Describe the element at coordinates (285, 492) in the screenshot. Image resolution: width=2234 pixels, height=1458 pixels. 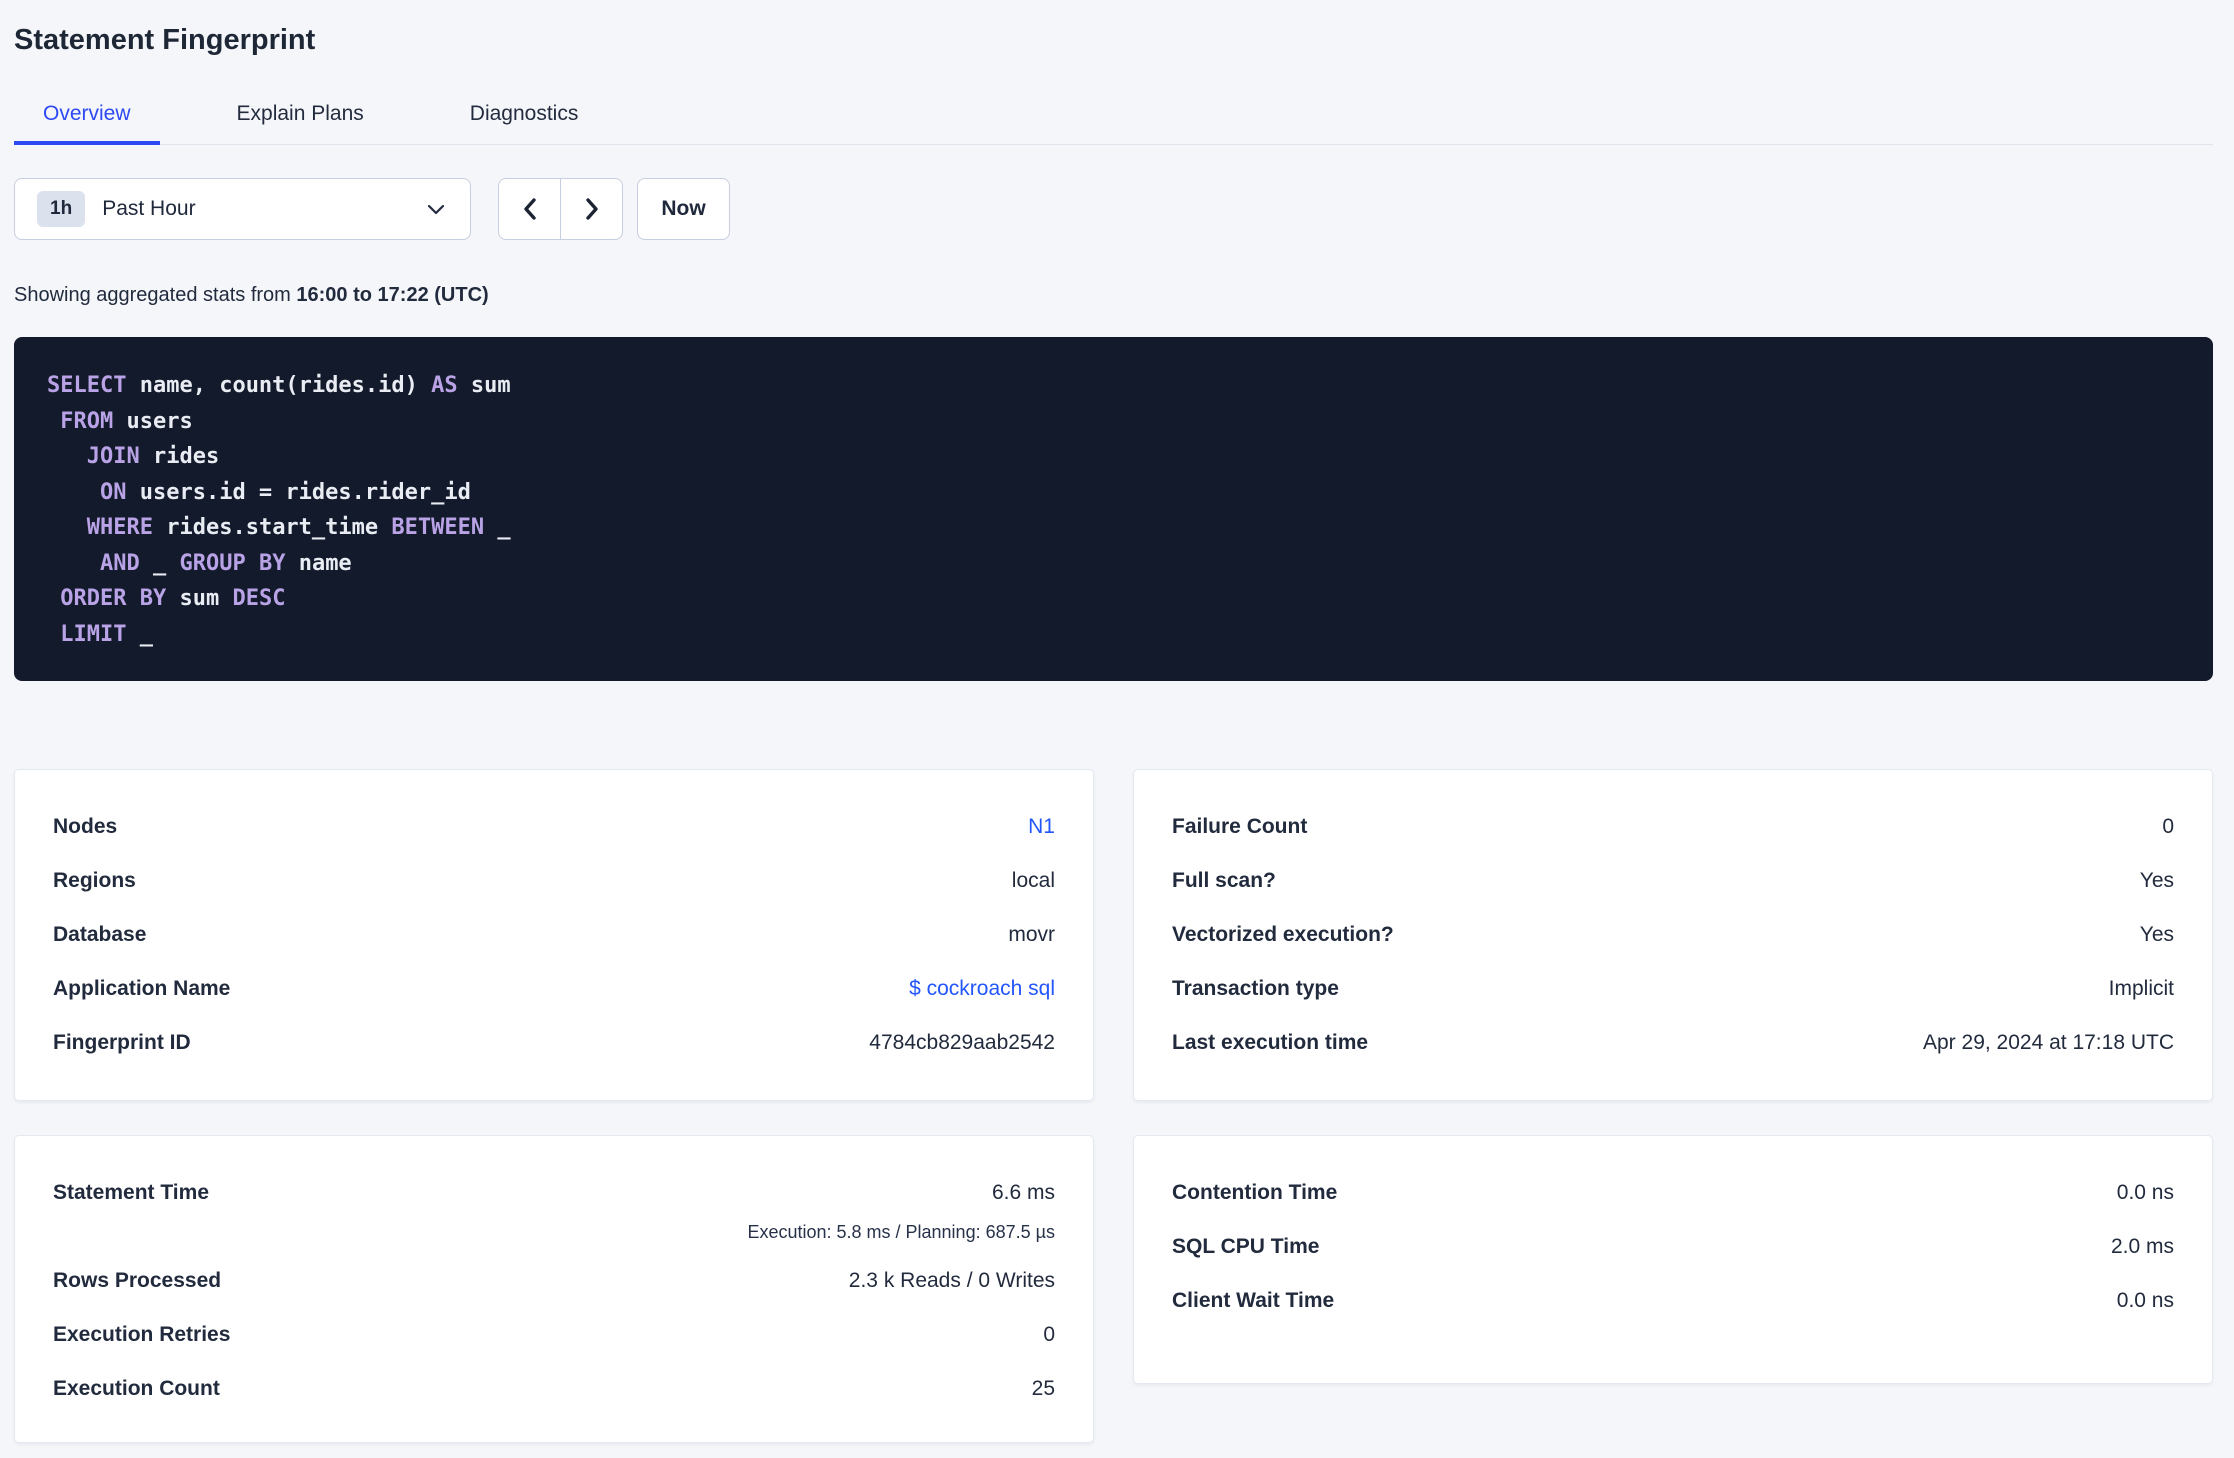
I see `sql-line: ON users.id = rides.rider_id` at that location.